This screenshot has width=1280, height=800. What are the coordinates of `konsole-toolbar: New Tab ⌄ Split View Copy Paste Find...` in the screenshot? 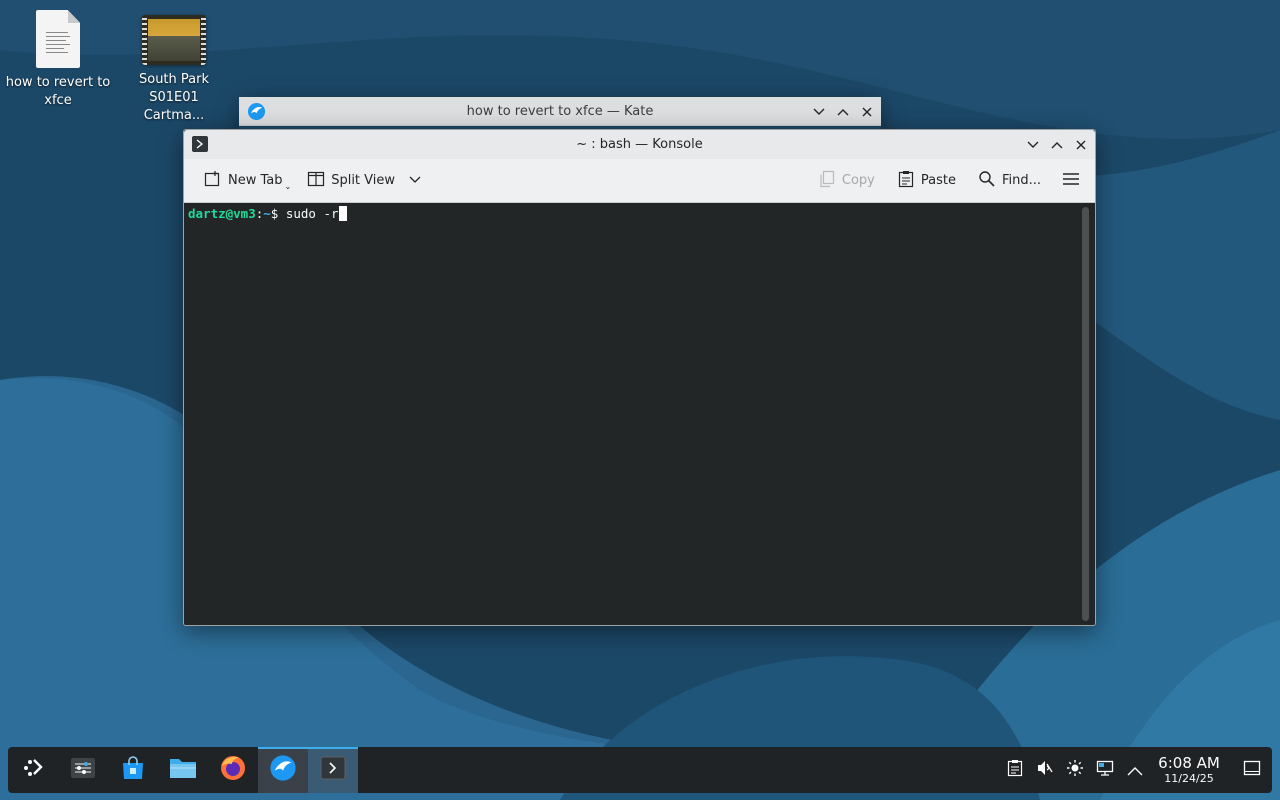 It's located at (639, 181).